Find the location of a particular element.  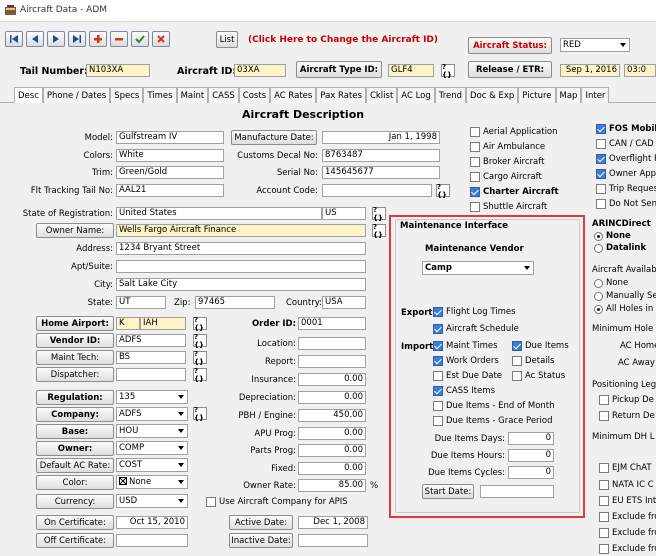

customs-field: 8763487 is located at coordinates (381, 155).